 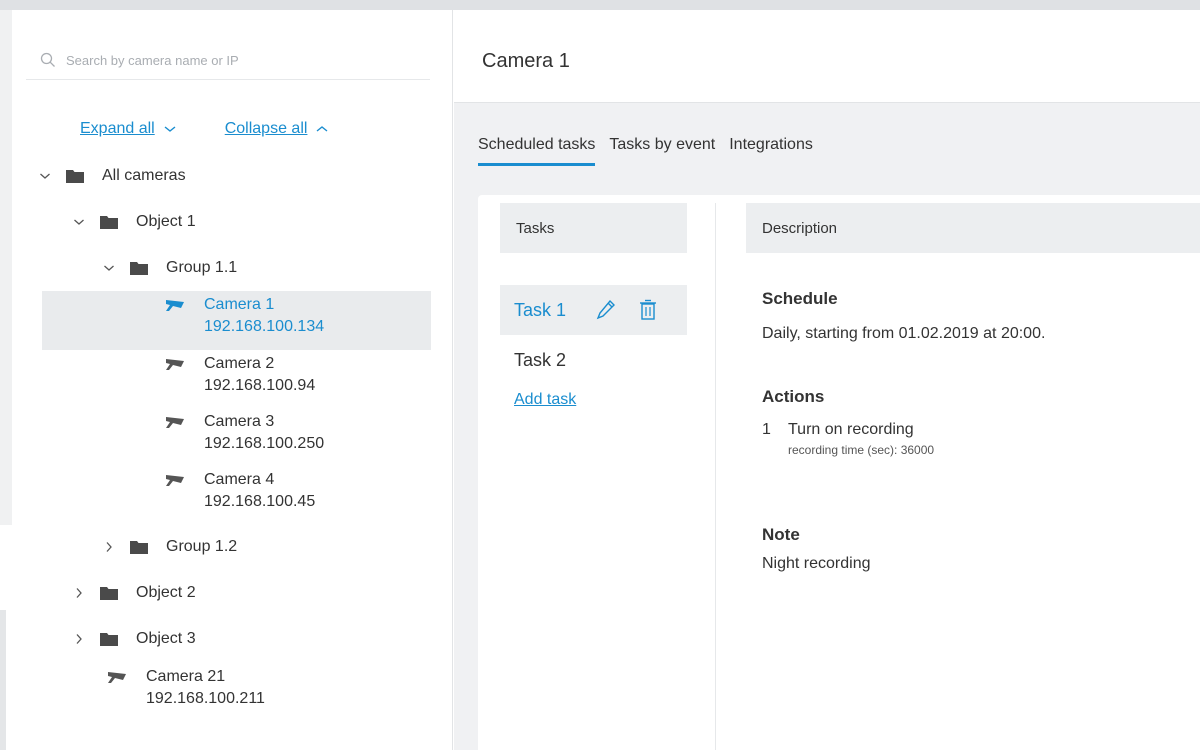 I want to click on tree-node-group-1-2: Group 1.2, so click(x=169, y=547).